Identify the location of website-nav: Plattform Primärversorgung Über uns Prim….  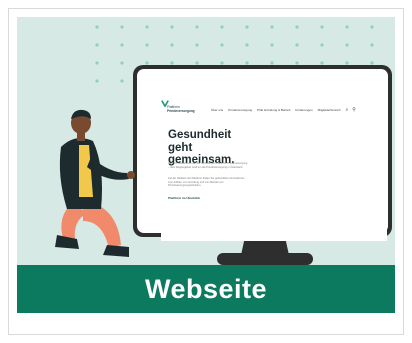
(274, 110).